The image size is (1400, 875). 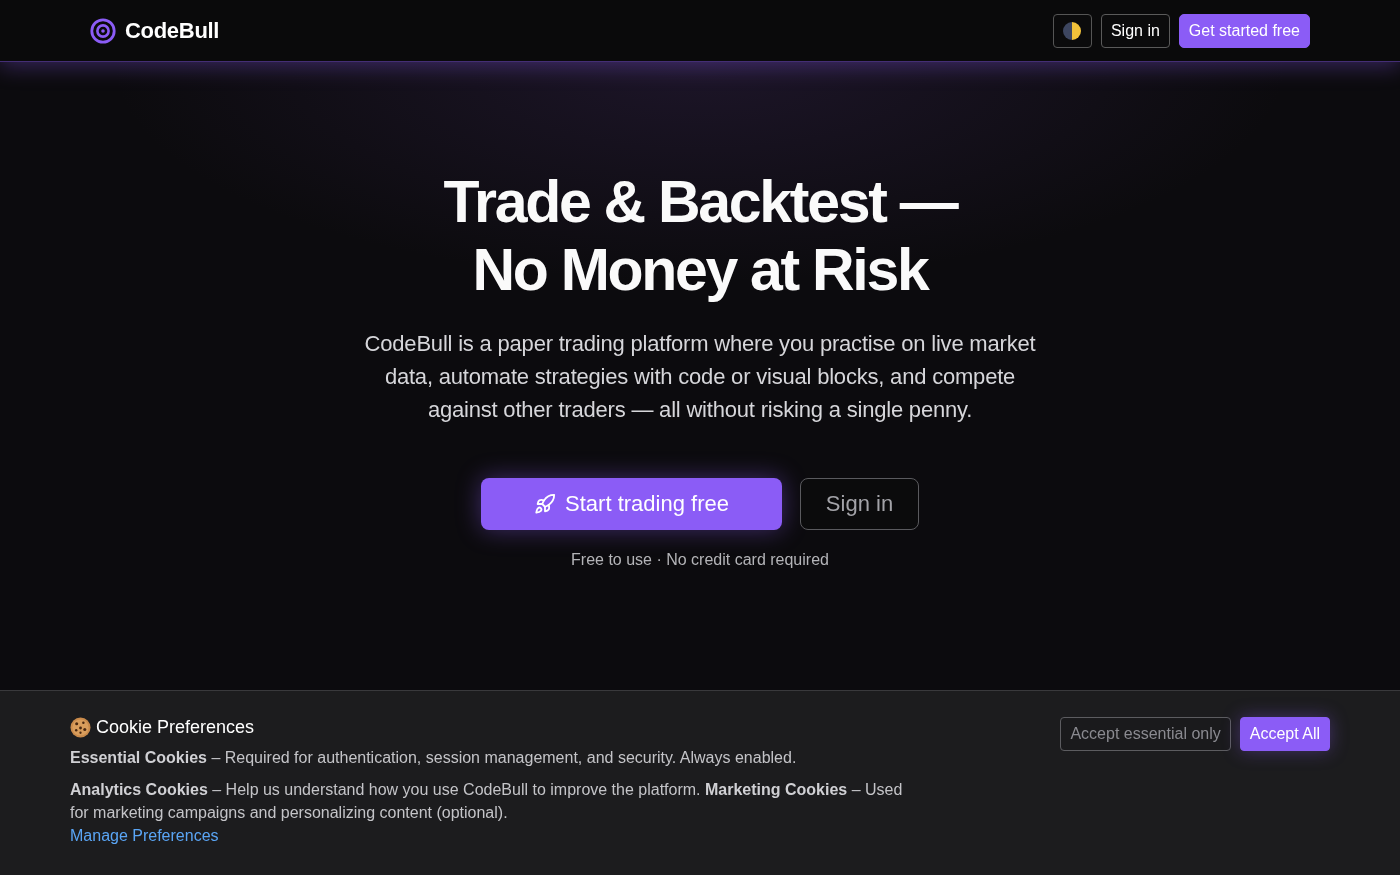 I want to click on theme-toggle-button, so click(x=1072, y=30).